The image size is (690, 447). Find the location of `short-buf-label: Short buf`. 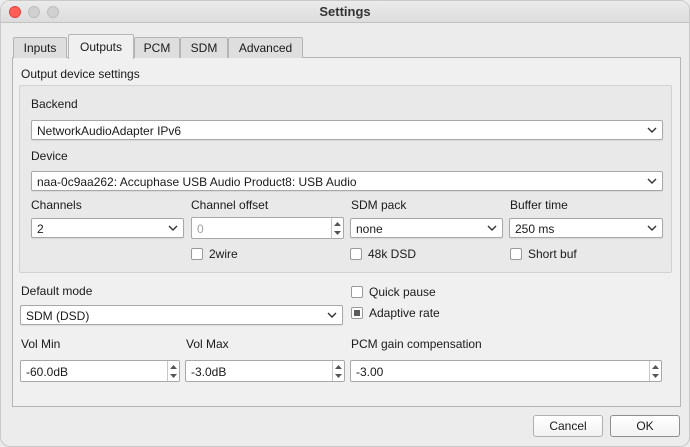

short-buf-label: Short buf is located at coordinates (552, 254).